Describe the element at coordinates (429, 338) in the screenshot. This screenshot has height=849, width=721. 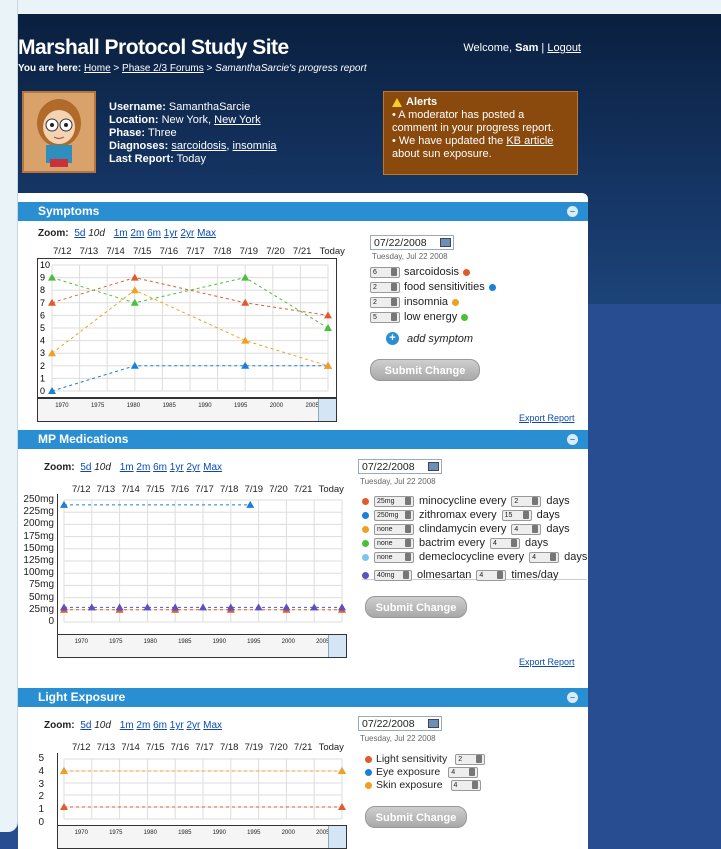
I see `add-symptom-button: + add symptom` at that location.